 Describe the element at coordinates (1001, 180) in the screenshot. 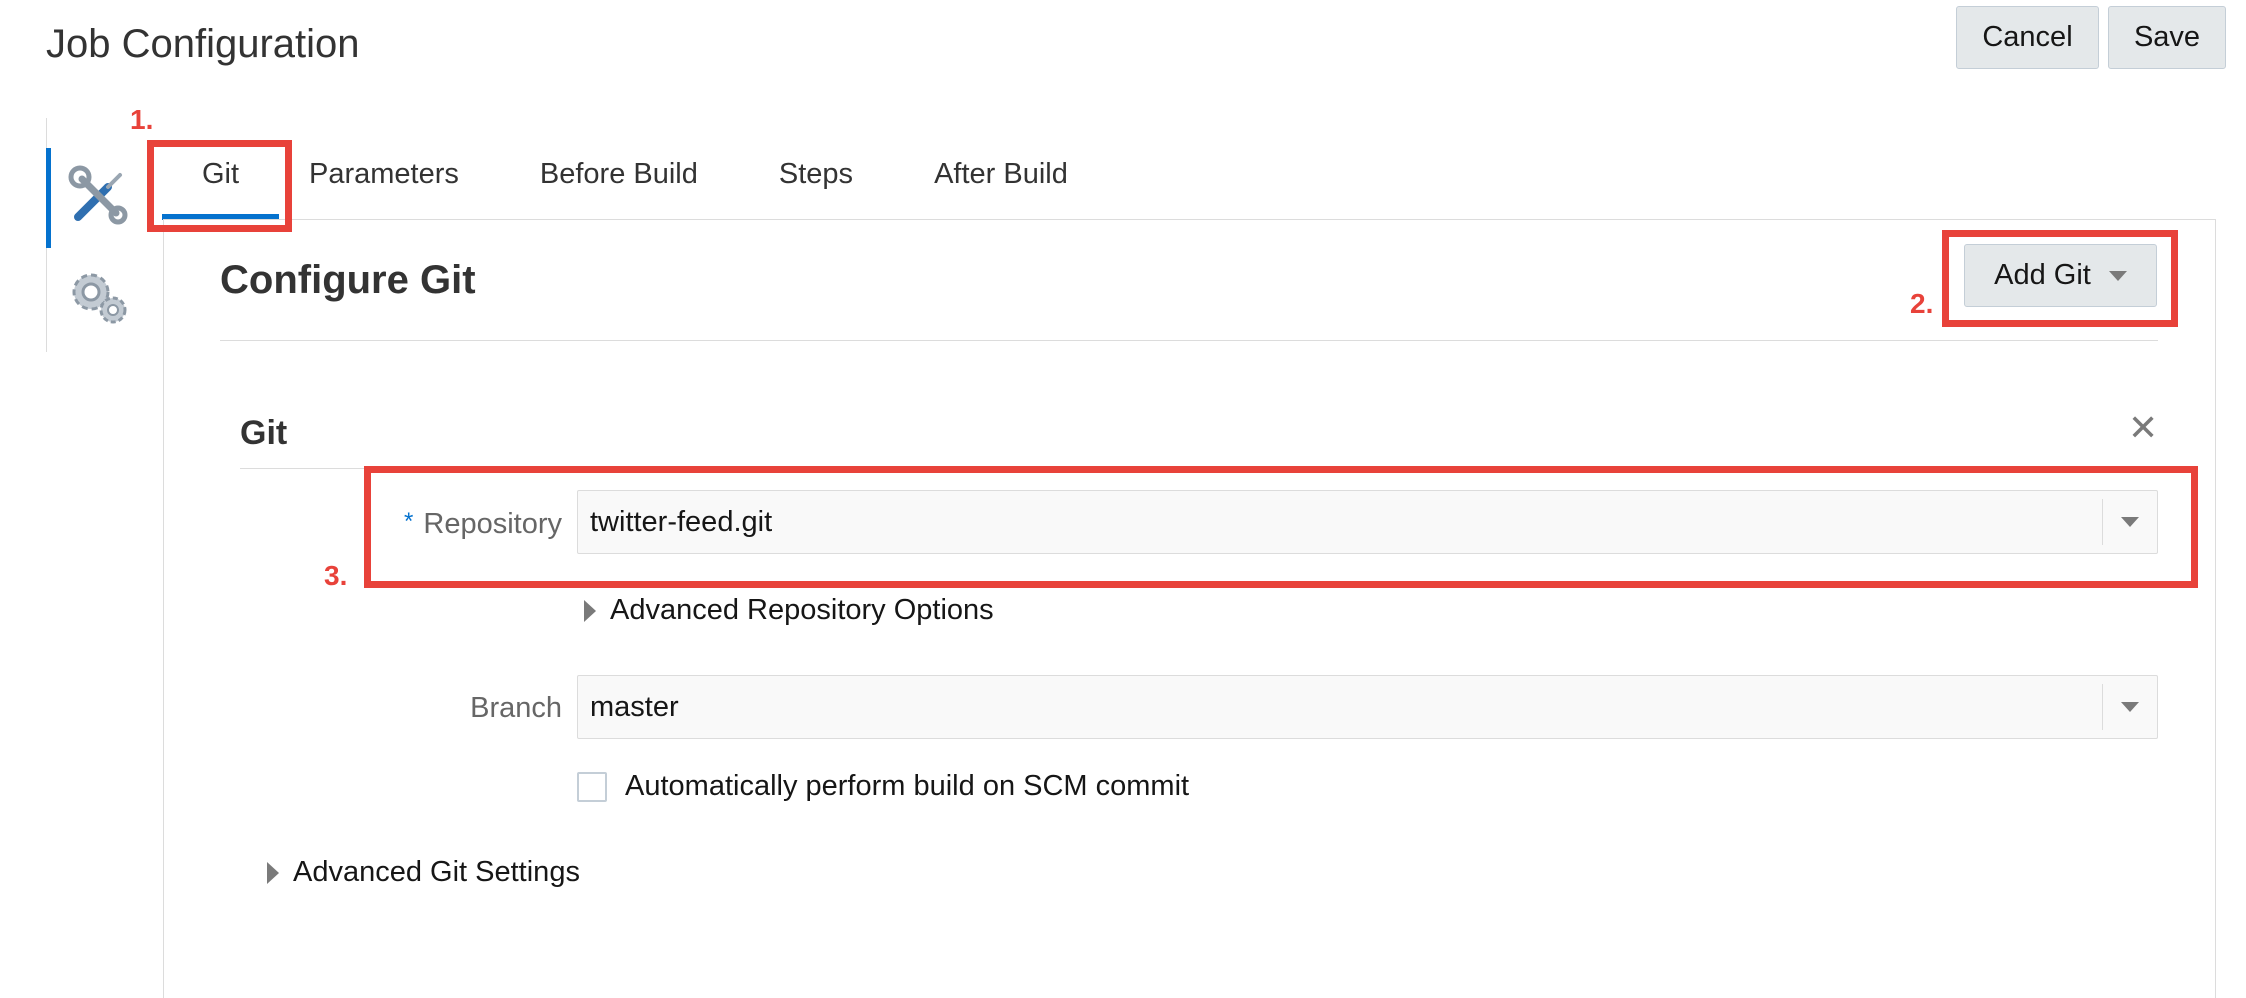

I see `tab-after-build: After Build` at that location.